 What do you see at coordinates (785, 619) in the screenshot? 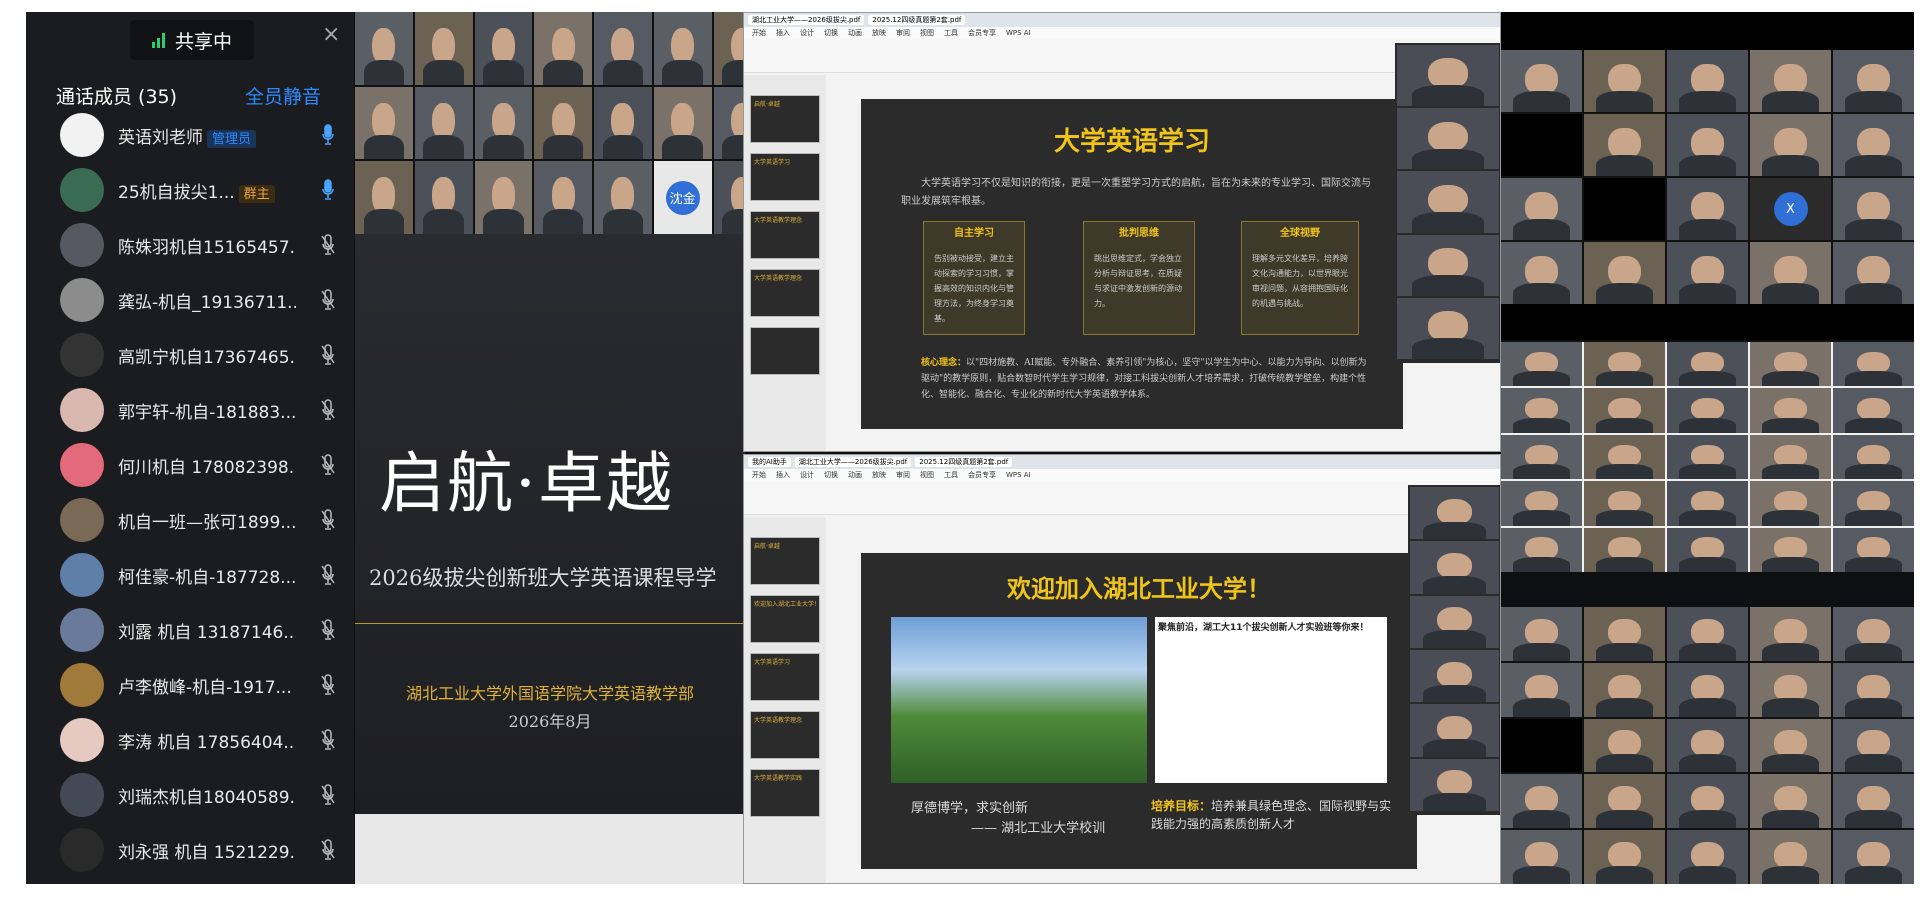
I see `slide-thumbnail: 欢迎加入湖北工业大学！` at bounding box center [785, 619].